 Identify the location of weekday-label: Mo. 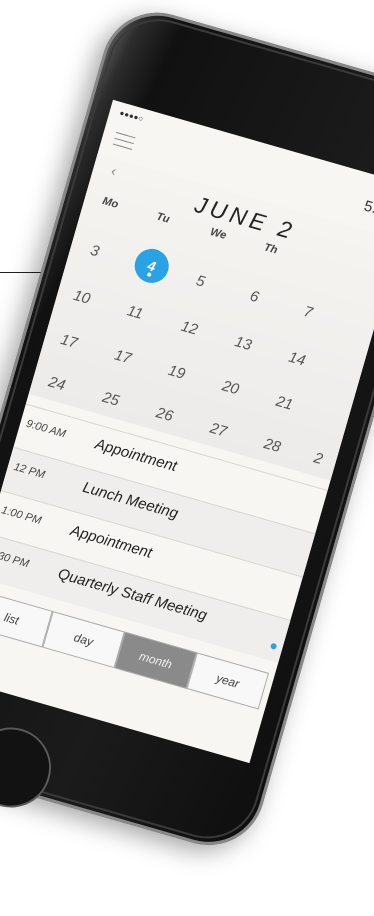
(110, 203).